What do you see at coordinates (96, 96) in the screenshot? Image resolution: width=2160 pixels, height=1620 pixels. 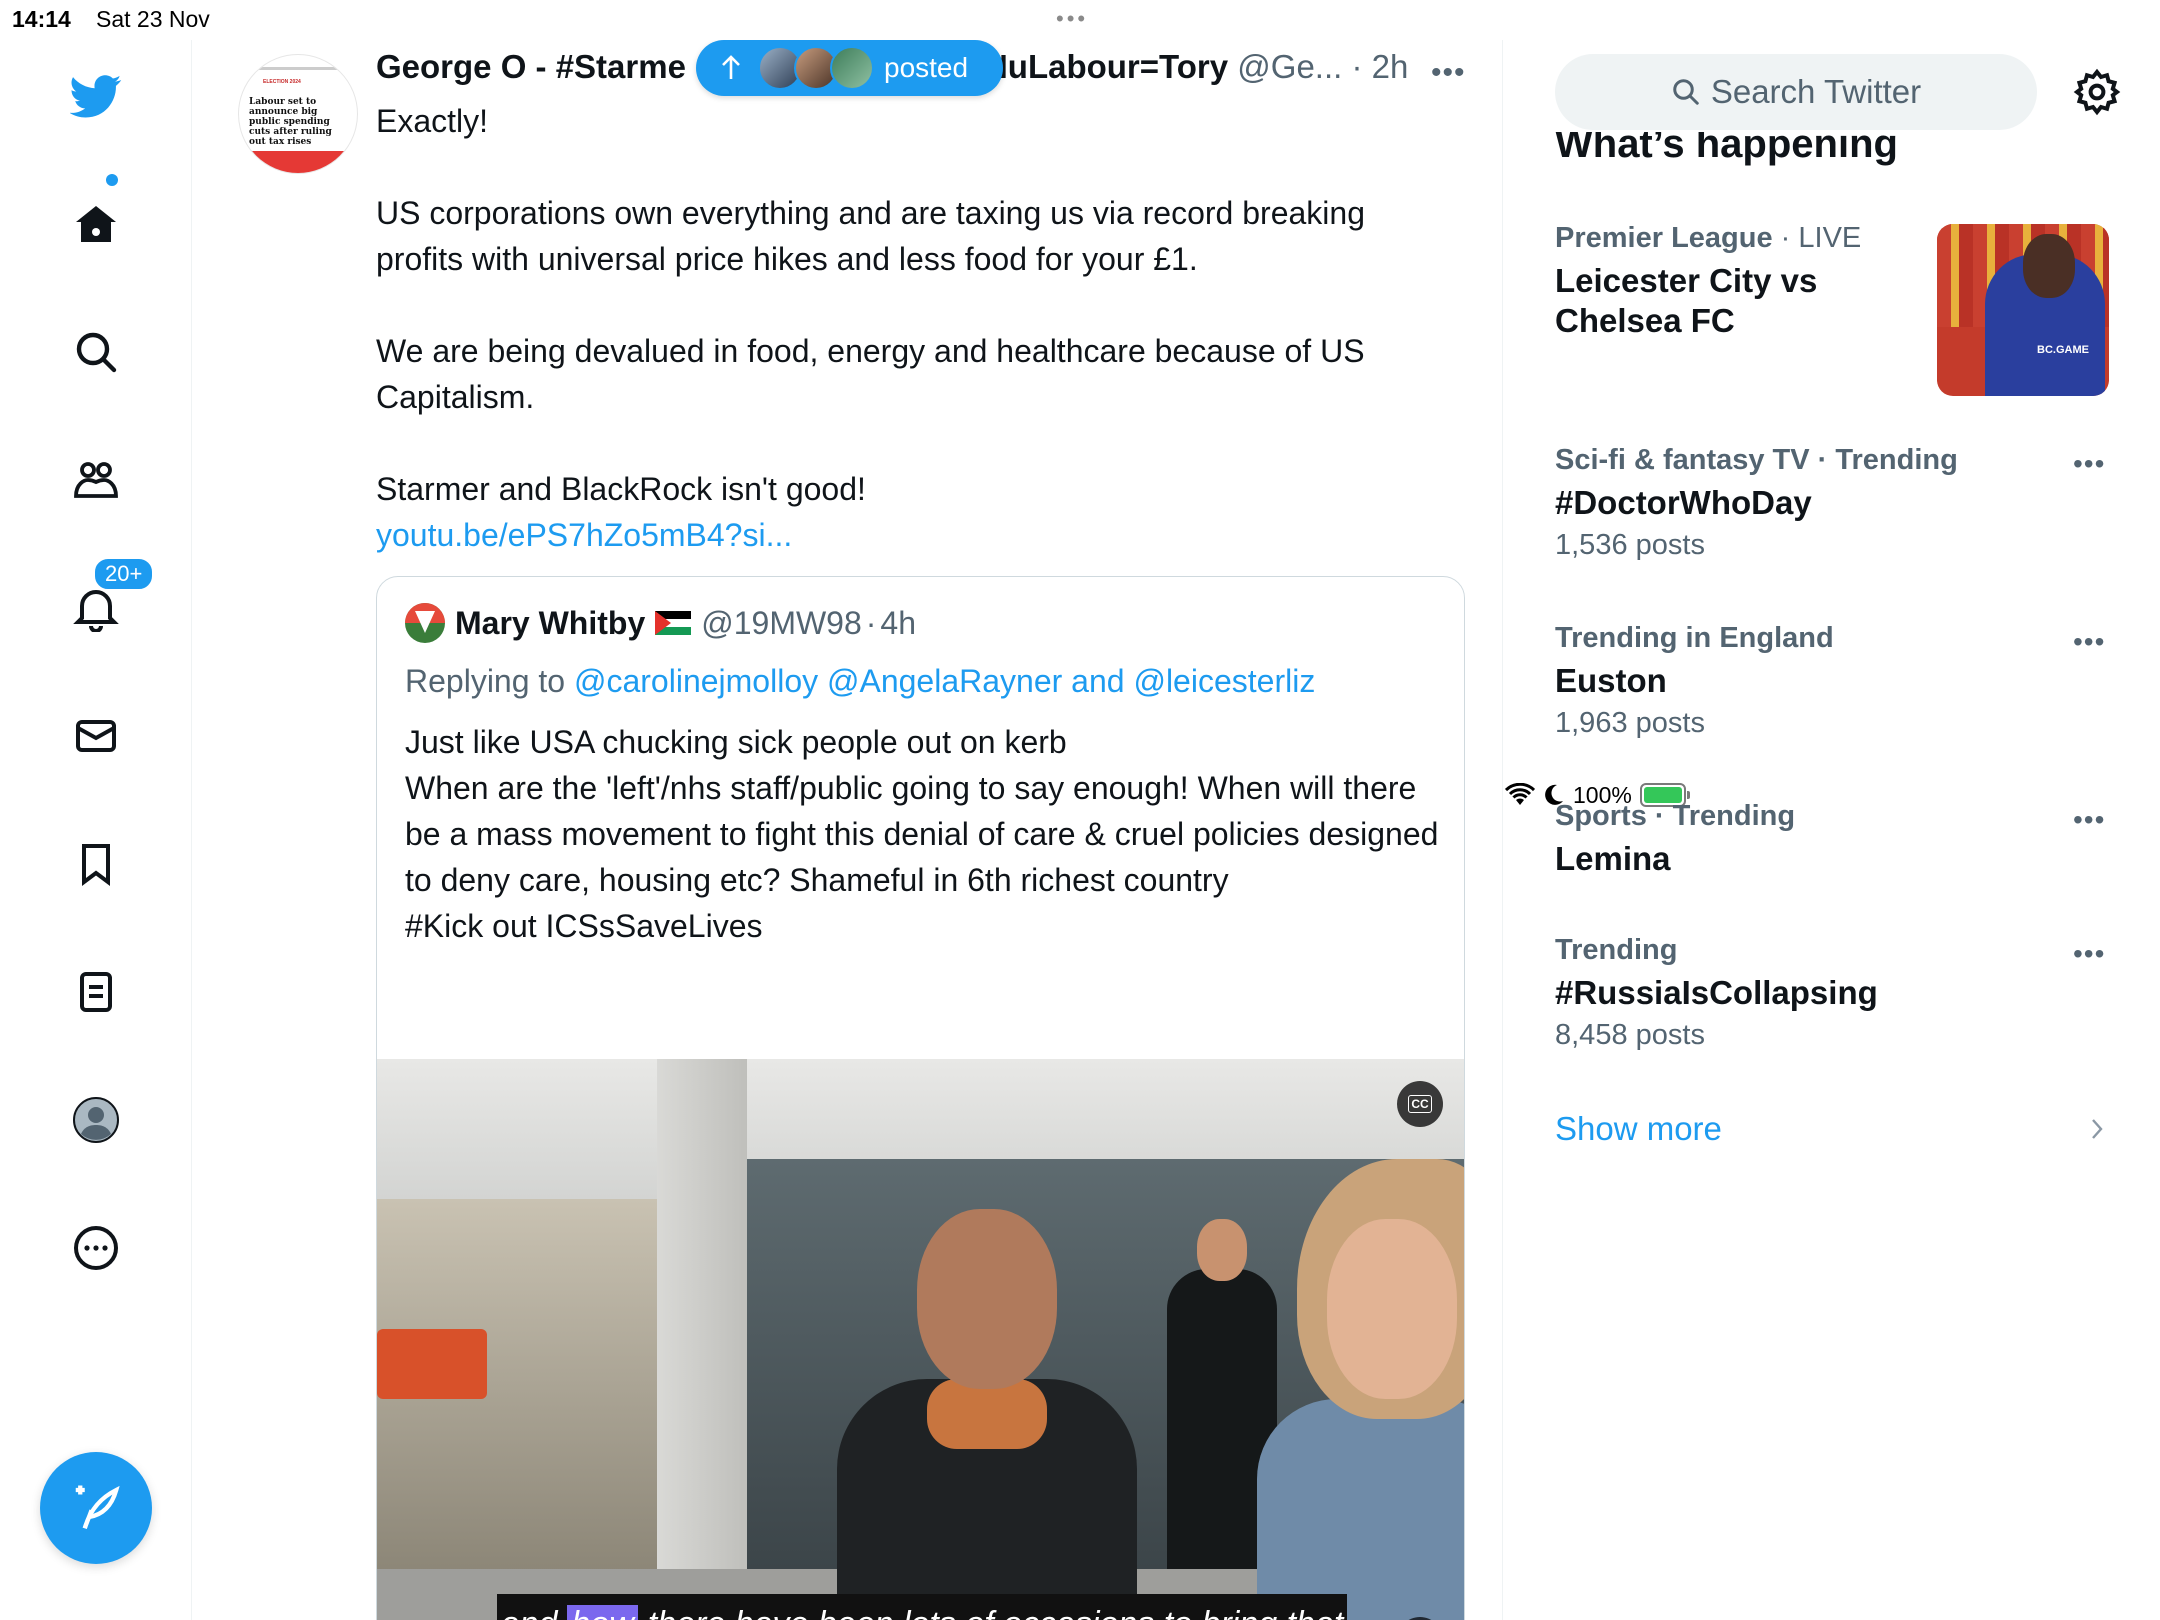 I see `twitter-logo-icon` at bounding box center [96, 96].